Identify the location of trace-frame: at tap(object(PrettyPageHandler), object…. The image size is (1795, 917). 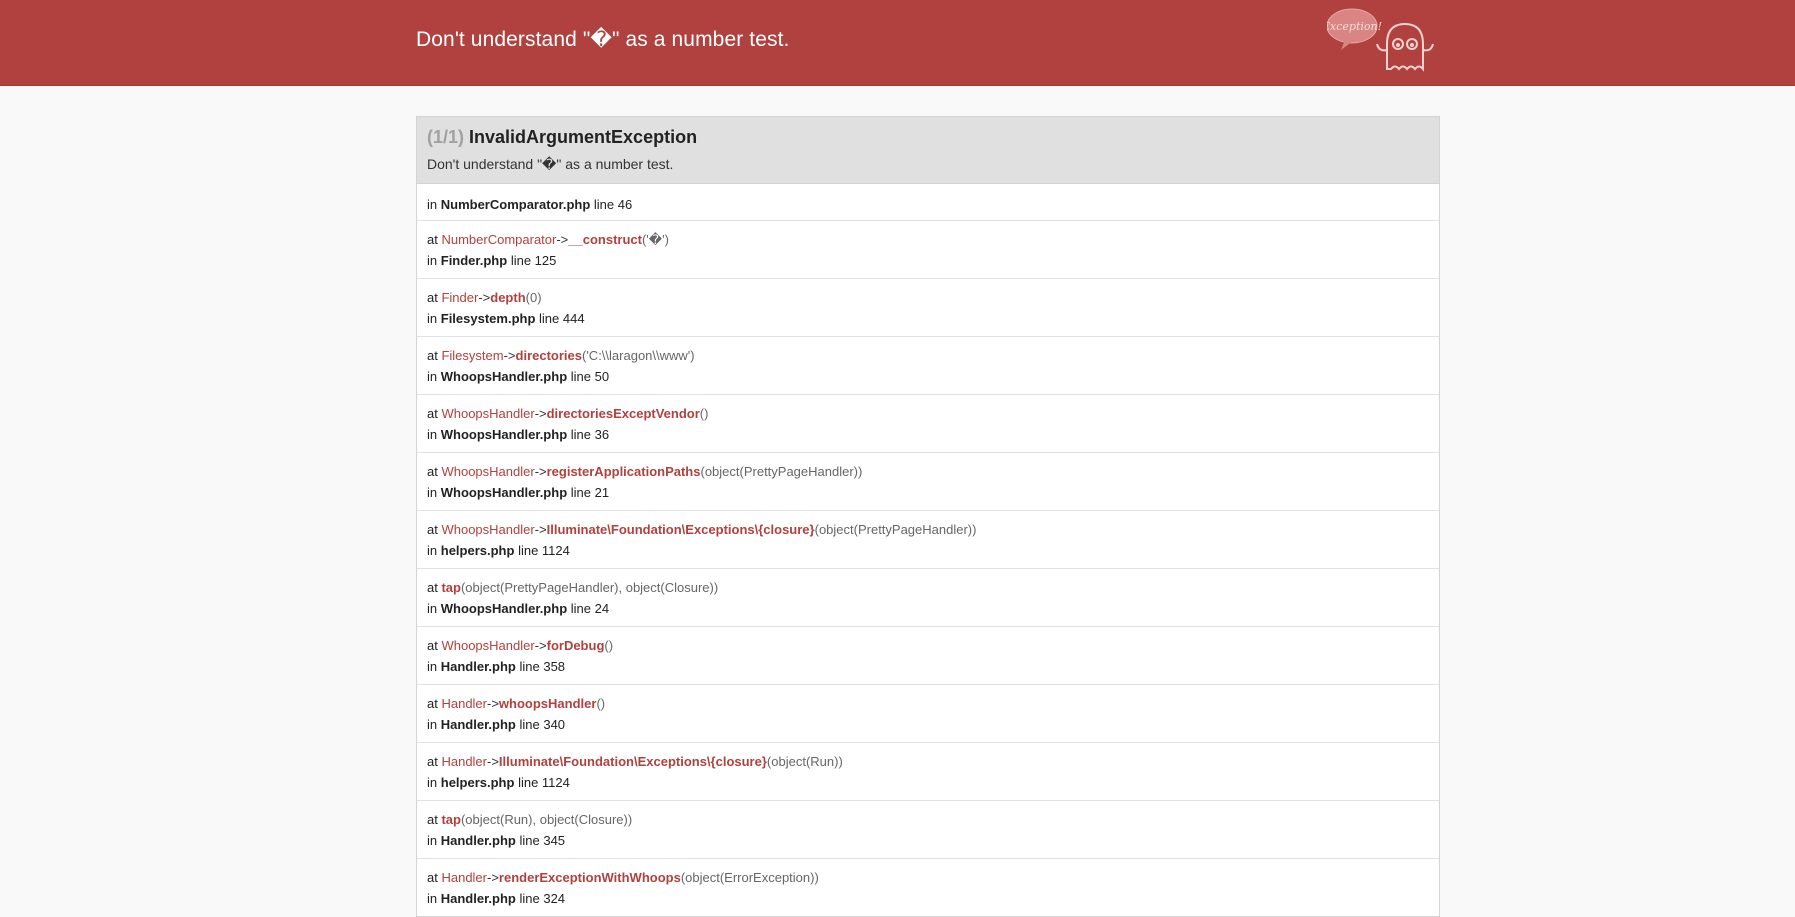
(928, 597).